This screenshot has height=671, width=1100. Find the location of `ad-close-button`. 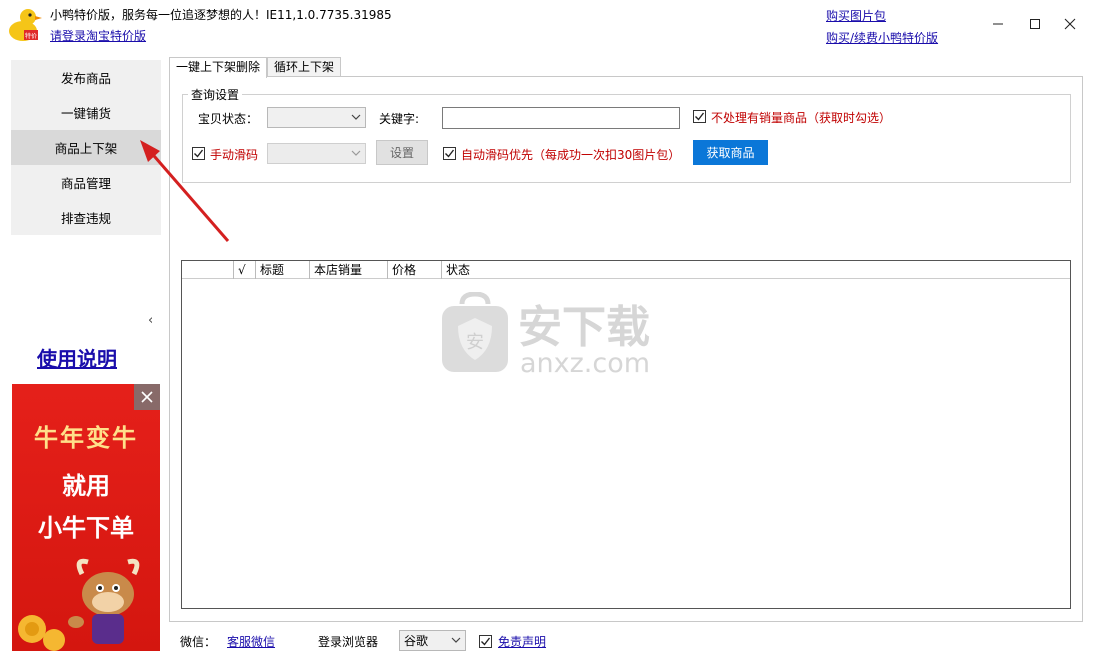

ad-close-button is located at coordinates (147, 397).